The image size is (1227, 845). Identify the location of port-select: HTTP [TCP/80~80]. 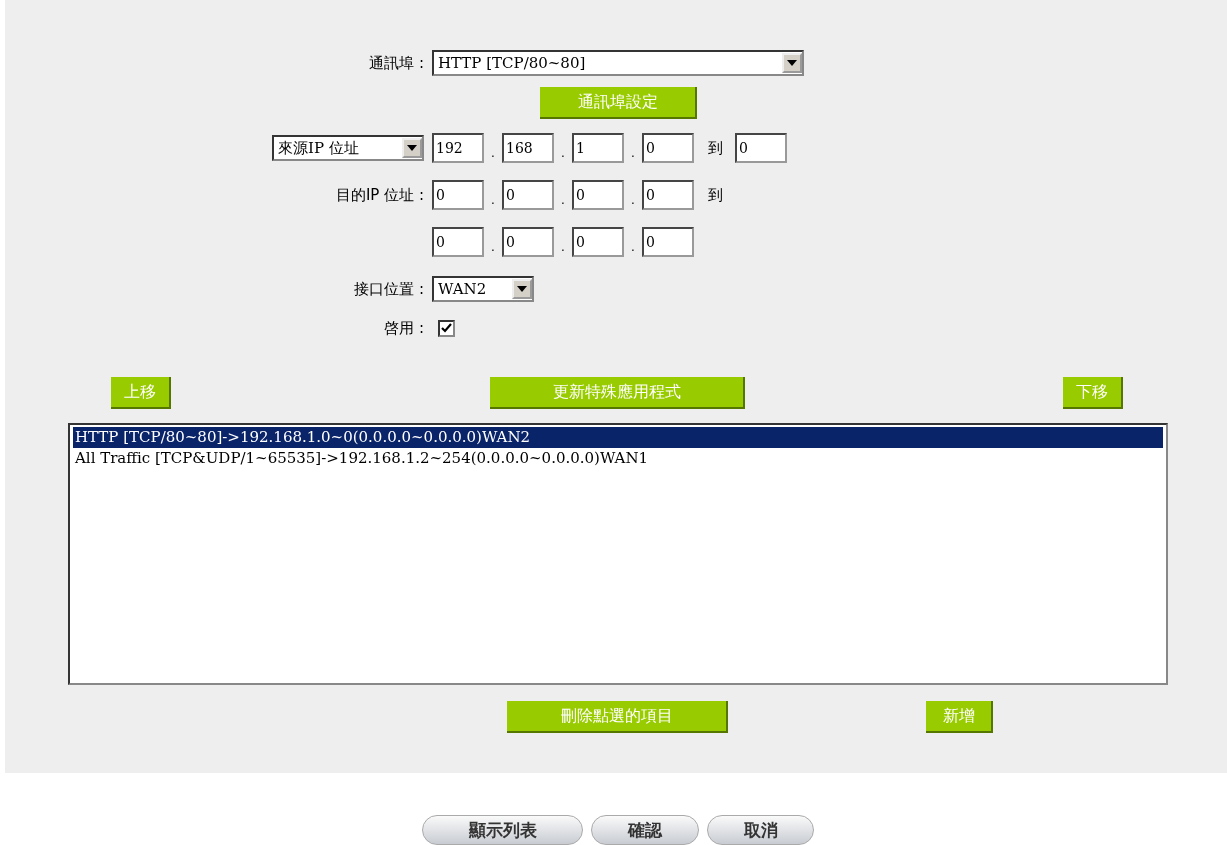
(618, 63).